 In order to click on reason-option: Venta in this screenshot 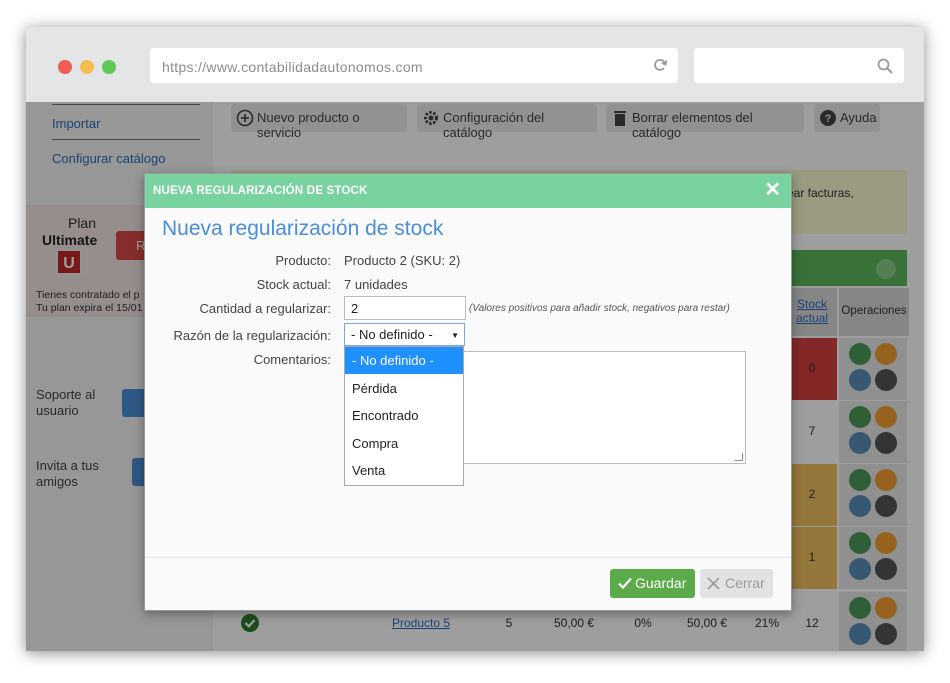, I will do `click(404, 470)`.